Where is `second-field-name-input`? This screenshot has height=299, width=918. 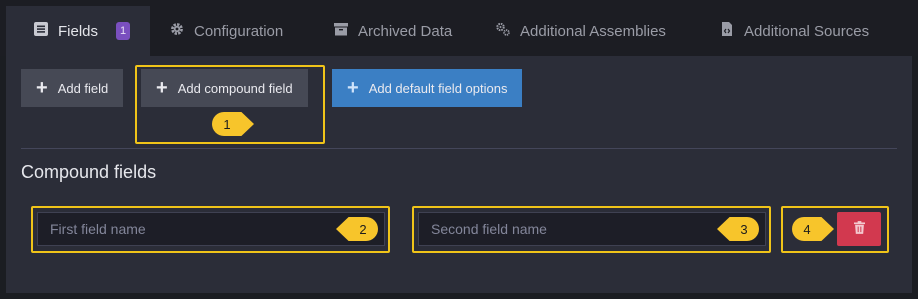
second-field-name-input is located at coordinates (592, 229).